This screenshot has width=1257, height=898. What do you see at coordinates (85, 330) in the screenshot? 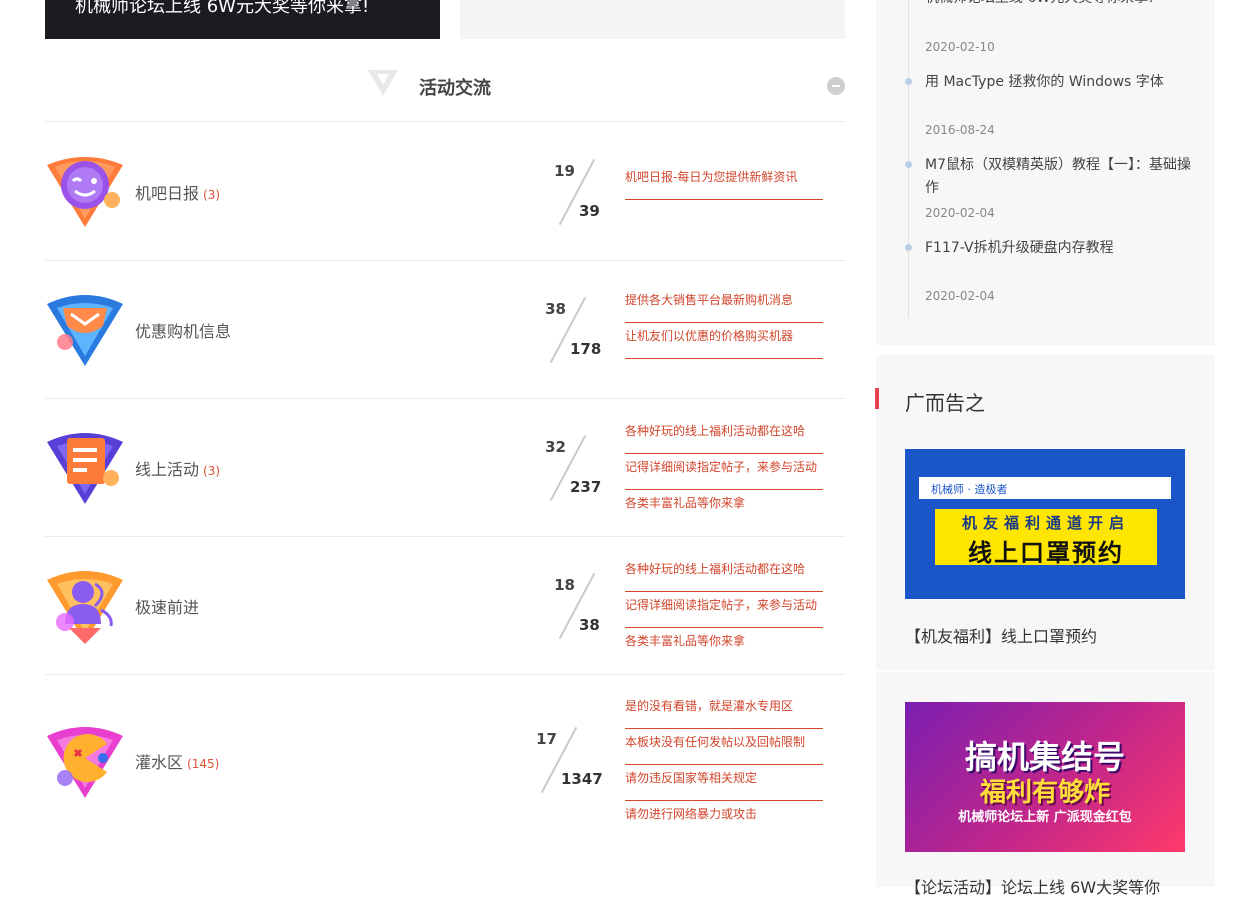
I see `shopping-icon` at bounding box center [85, 330].